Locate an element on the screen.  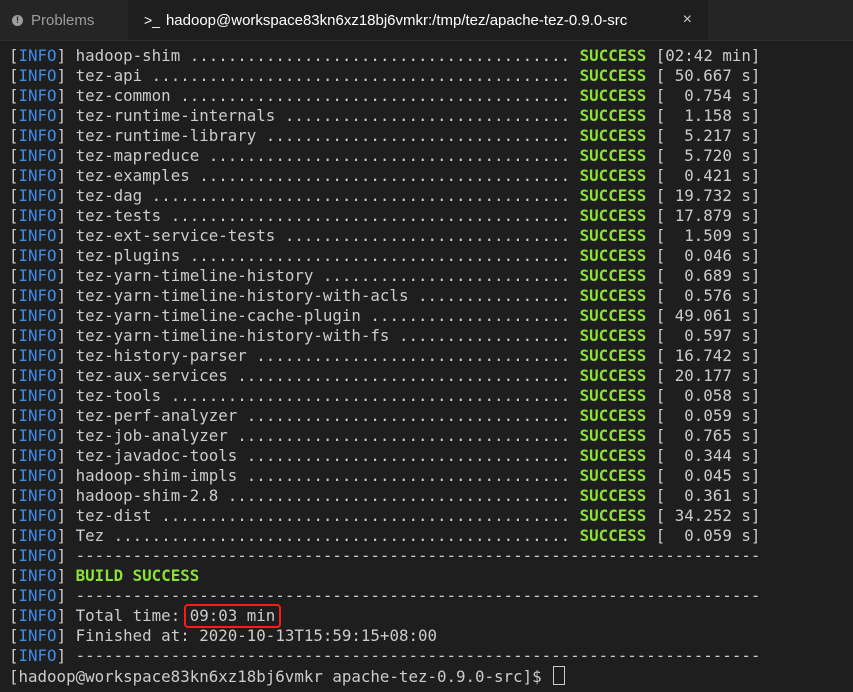
module-name: Tez is located at coordinates (85, 535).